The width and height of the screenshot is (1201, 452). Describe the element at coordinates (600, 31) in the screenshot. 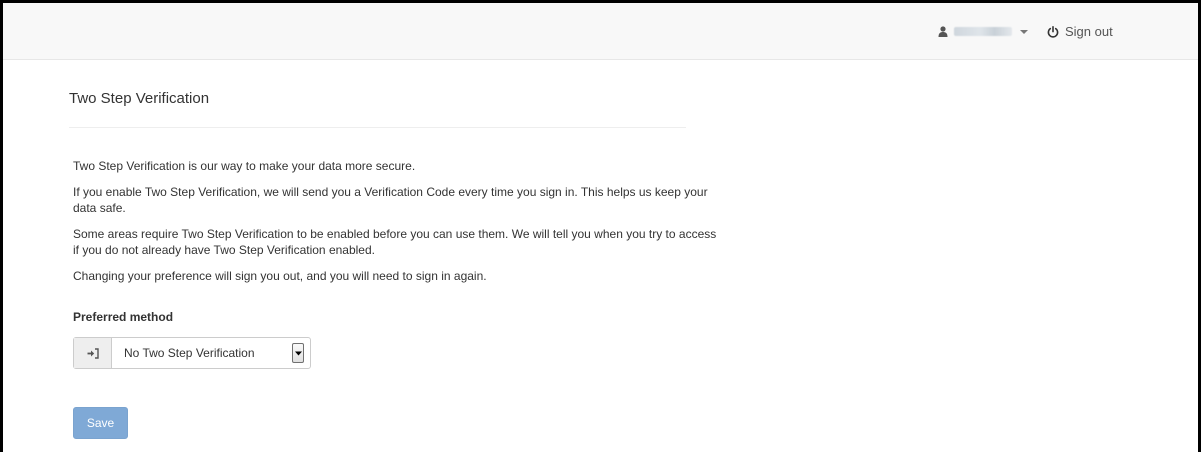

I see `top-navbar: Sign out` at that location.